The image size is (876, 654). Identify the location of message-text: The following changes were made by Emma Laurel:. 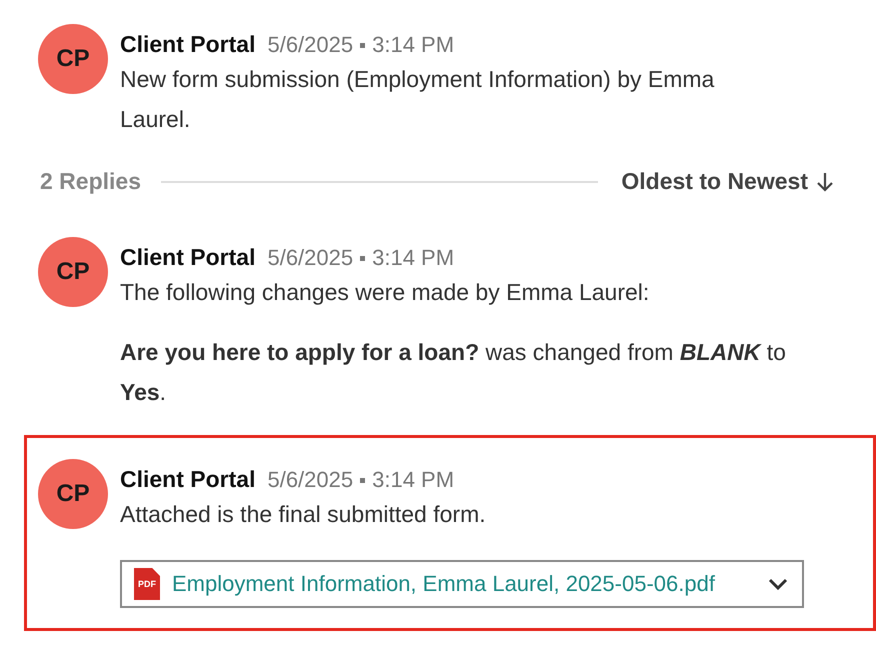
(385, 292).